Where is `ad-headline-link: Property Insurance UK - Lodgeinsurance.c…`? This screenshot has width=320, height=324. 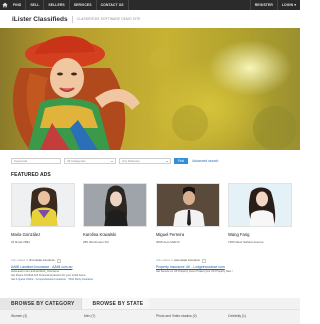 ad-headline-link: Property Insurance UK - Lodgeinsurance.c… is located at coordinates (223, 267).